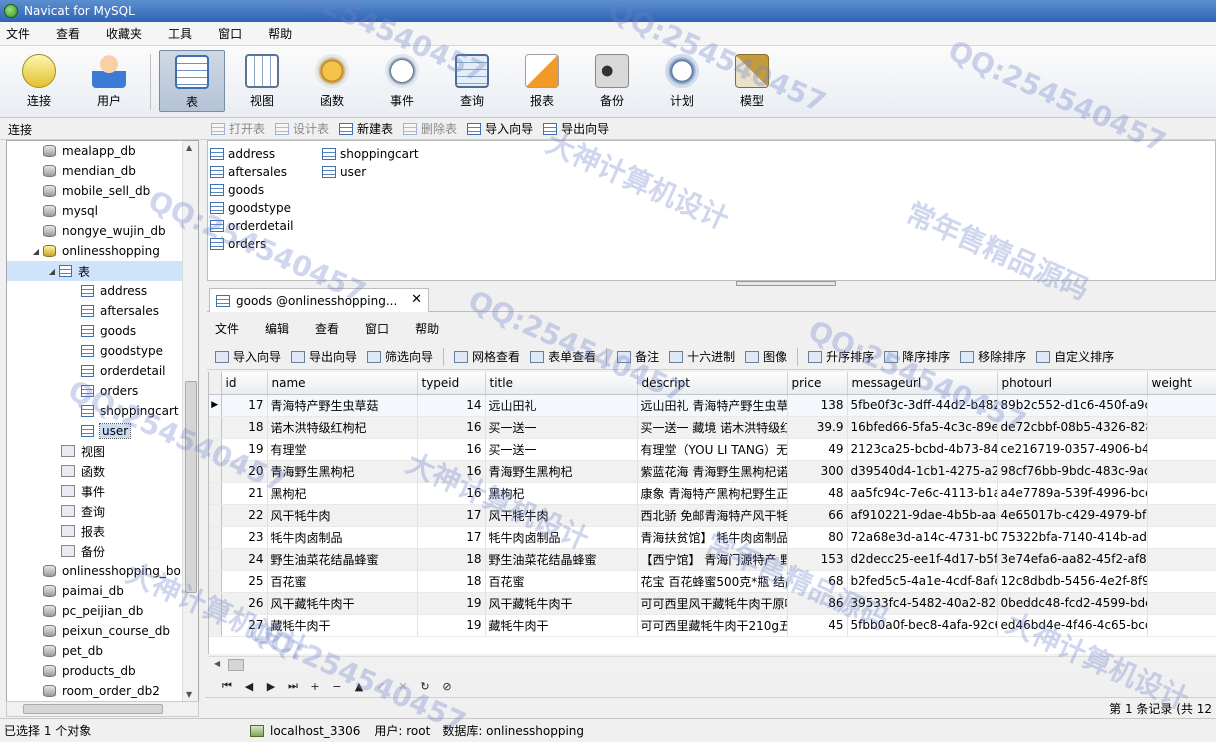 This screenshot has width=1216, height=742. What do you see at coordinates (192, 81) in the screenshot?
I see `toolbar-table-button: 表` at bounding box center [192, 81].